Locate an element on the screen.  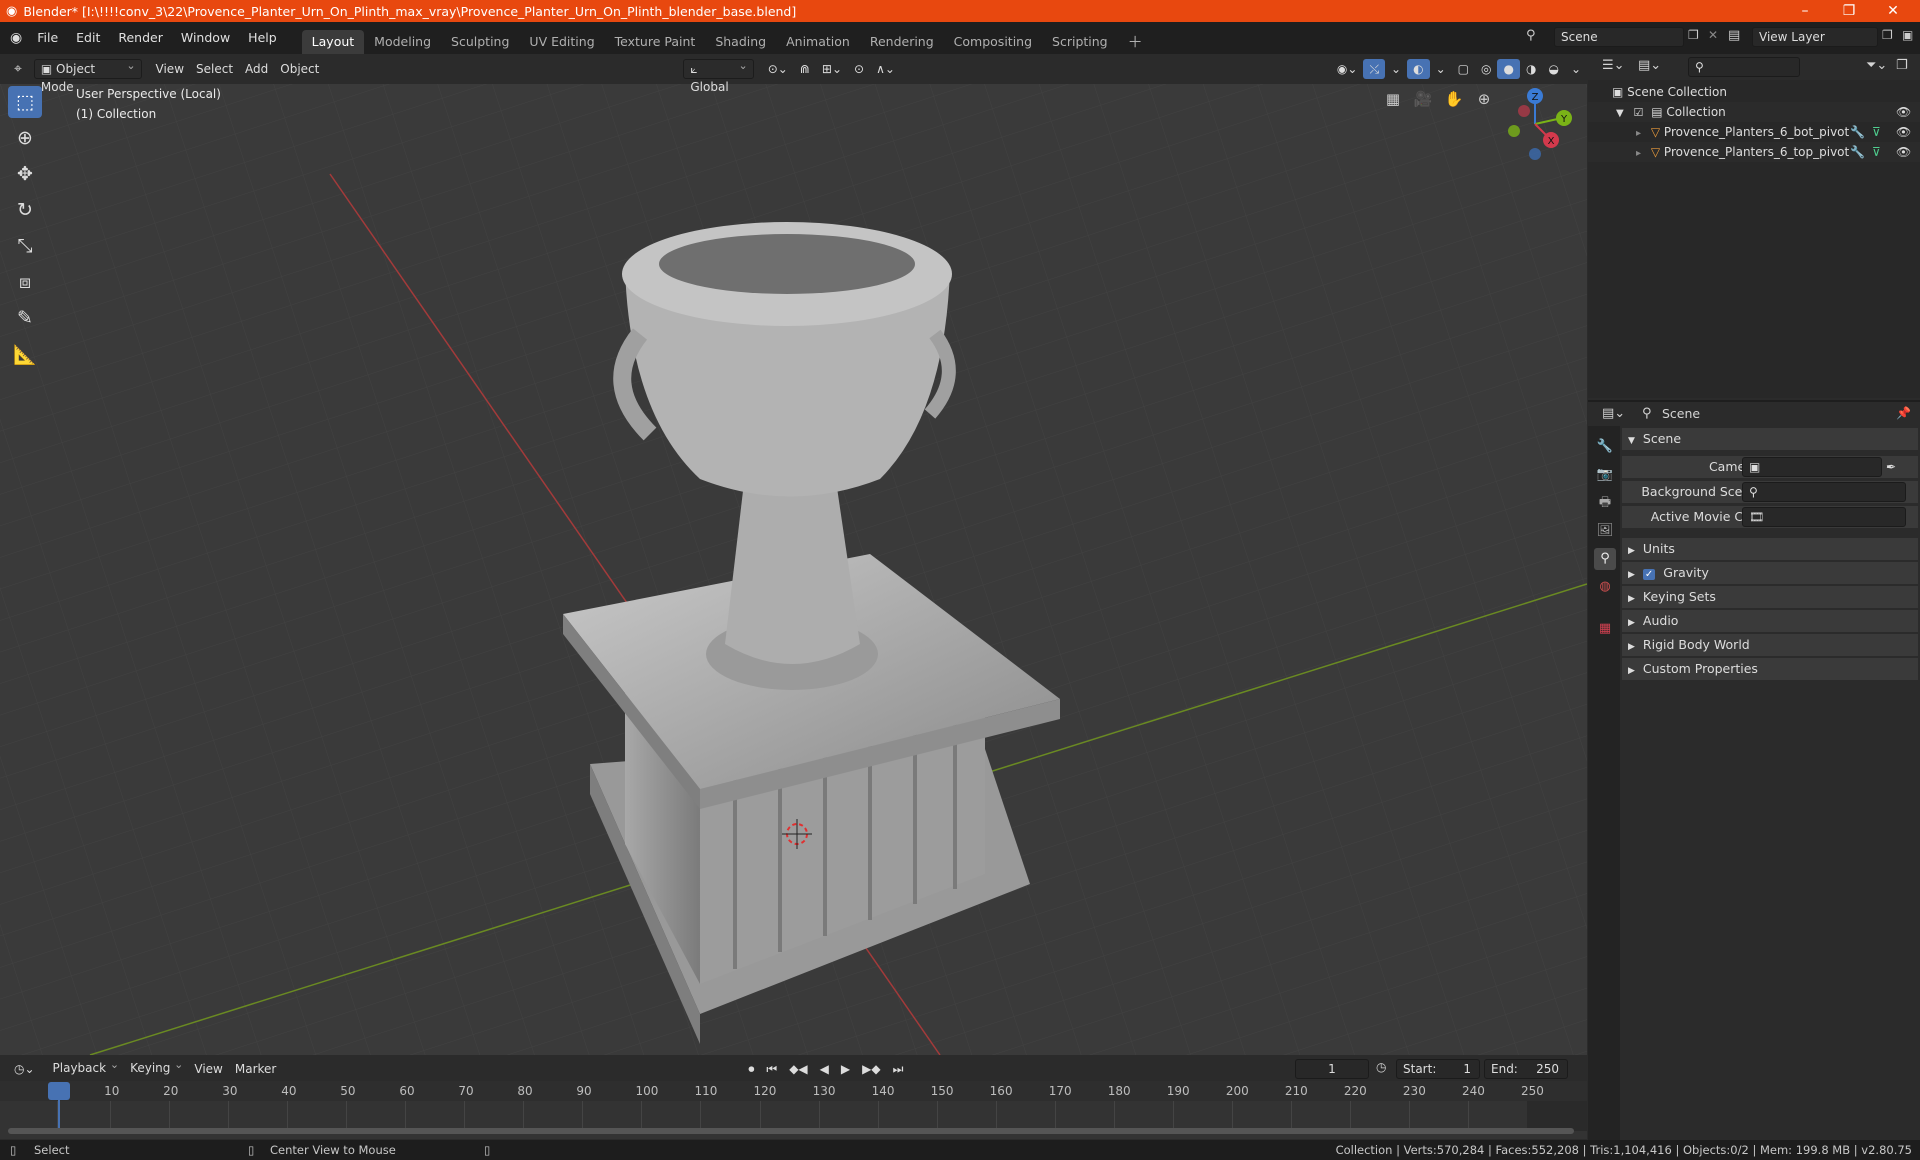
xray-icon: ▢ is located at coordinates (1463, 69).